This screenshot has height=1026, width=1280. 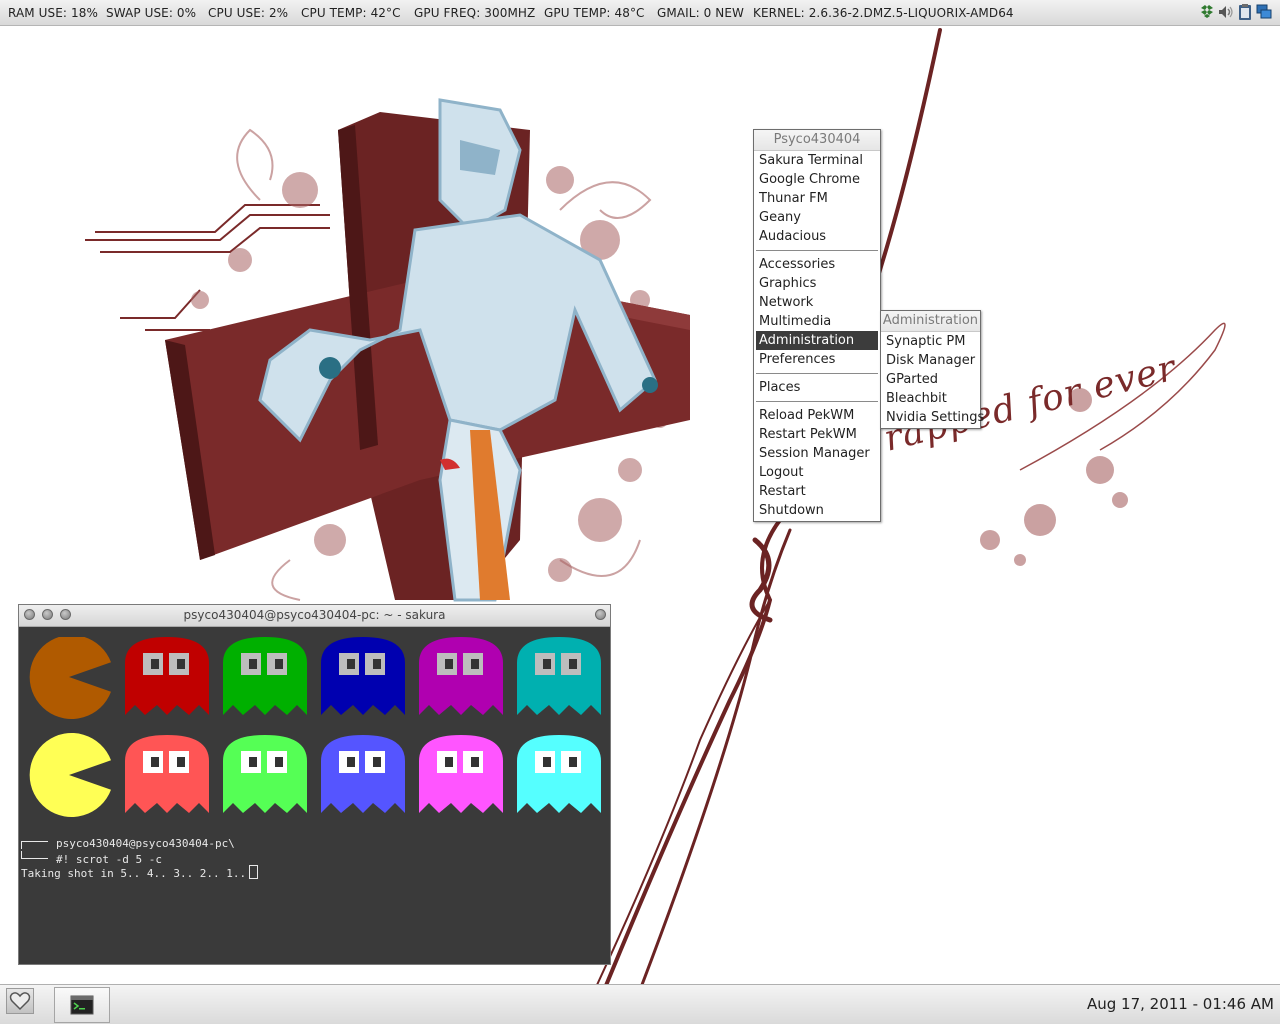 I want to click on prompt-user-host: psyco430404@psyco430404-pc\, so click(x=145, y=843).